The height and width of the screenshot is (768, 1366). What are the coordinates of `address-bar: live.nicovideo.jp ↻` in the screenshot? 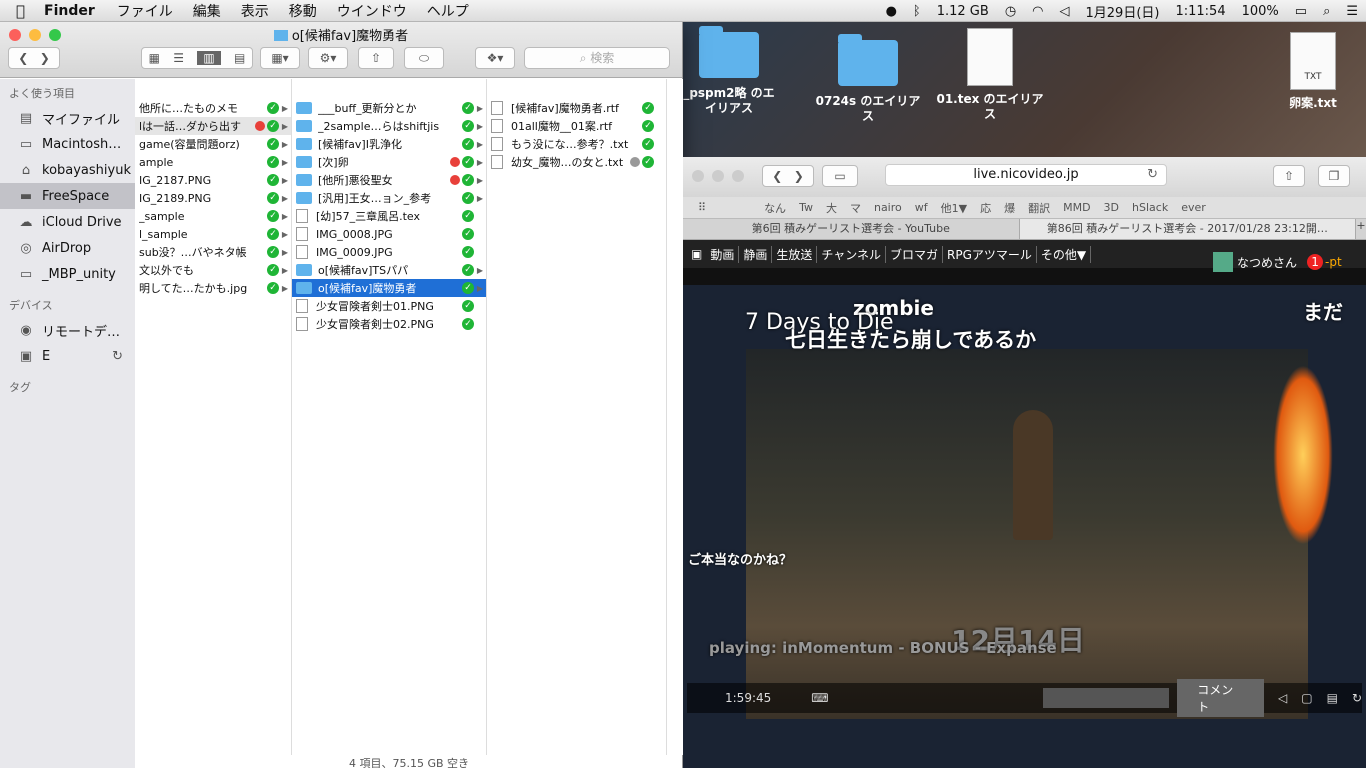 It's located at (1026, 175).